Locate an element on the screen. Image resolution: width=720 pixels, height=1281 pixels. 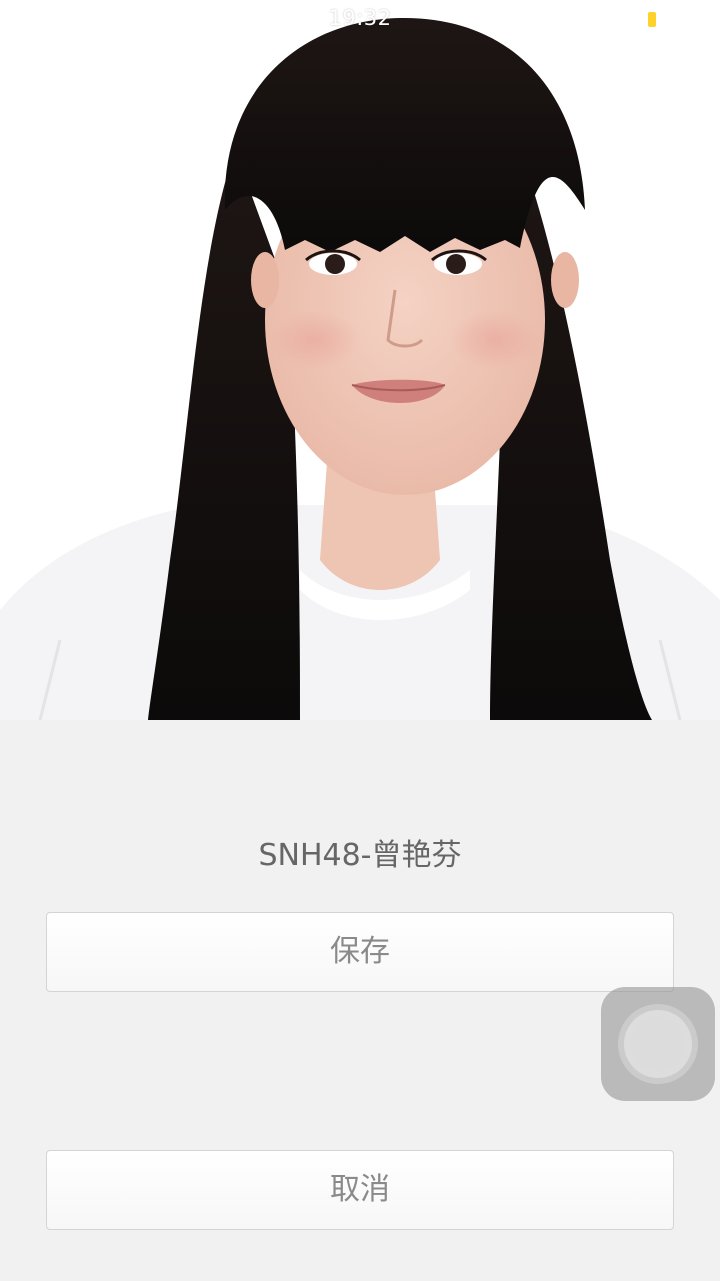
status-bar: 19:32 is located at coordinates (360, 20).